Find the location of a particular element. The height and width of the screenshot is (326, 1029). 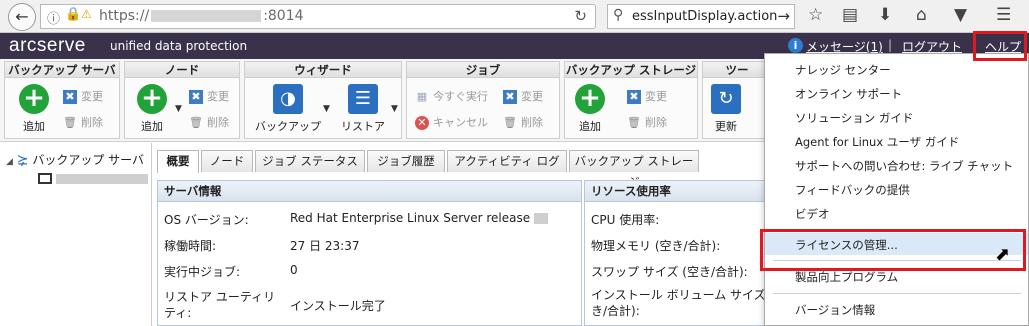

help-highlight-box is located at coordinates (1000, 46).